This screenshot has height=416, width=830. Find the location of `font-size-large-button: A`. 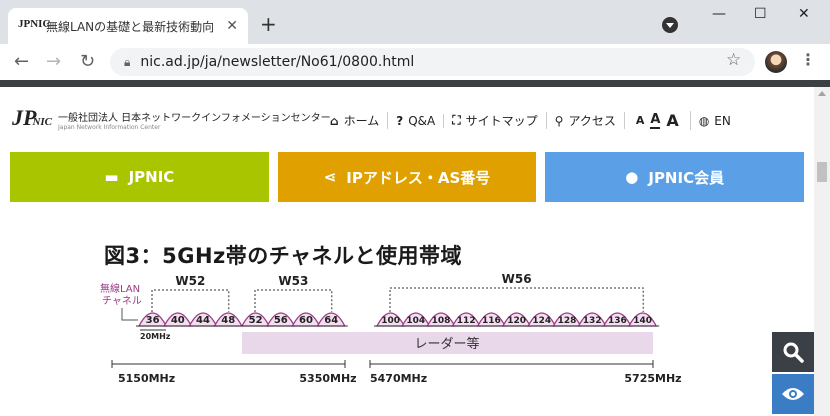

font-size-large-button: A is located at coordinates (672, 120).